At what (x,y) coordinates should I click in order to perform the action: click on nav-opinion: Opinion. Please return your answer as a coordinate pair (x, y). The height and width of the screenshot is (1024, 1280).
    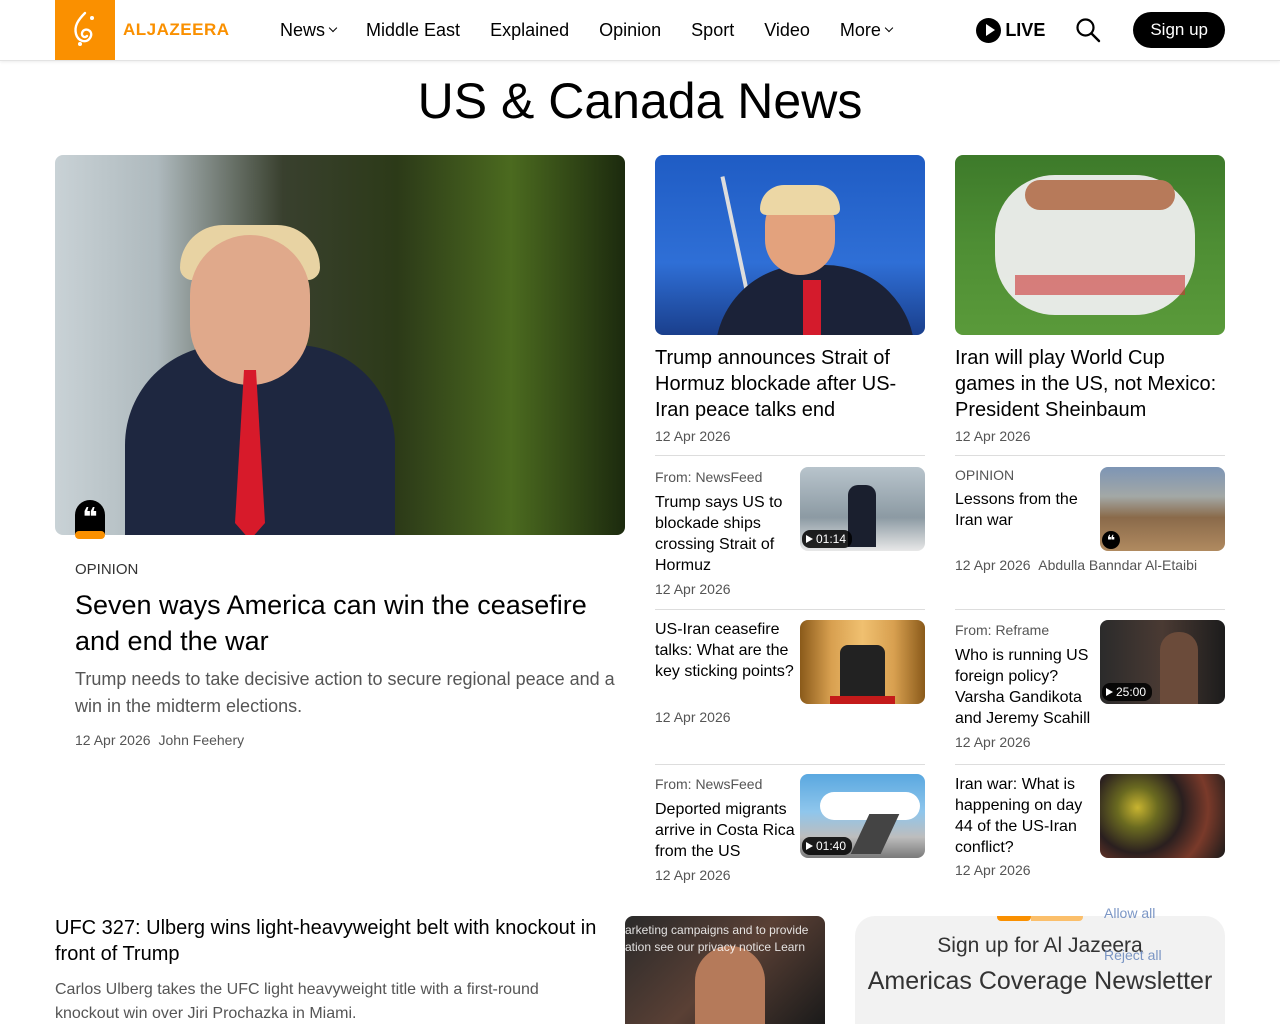
    Looking at the image, I should click on (630, 30).